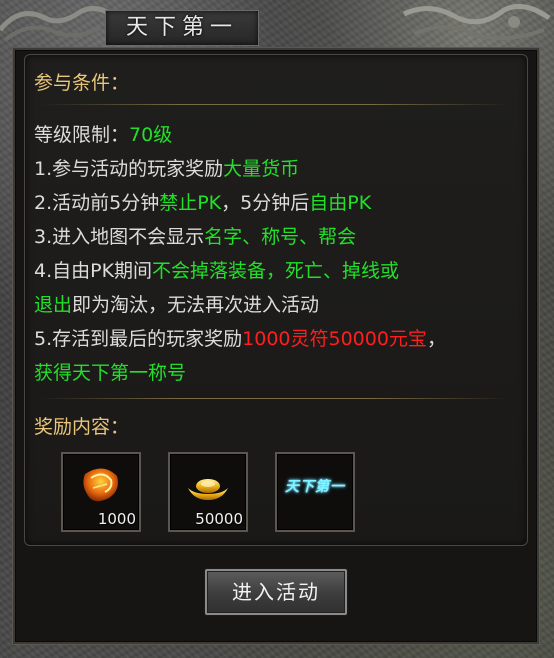 Image resolution: width=554 pixels, height=658 pixels. Describe the element at coordinates (101, 492) in the screenshot. I see `reward-slot-talisman: 1000` at that location.